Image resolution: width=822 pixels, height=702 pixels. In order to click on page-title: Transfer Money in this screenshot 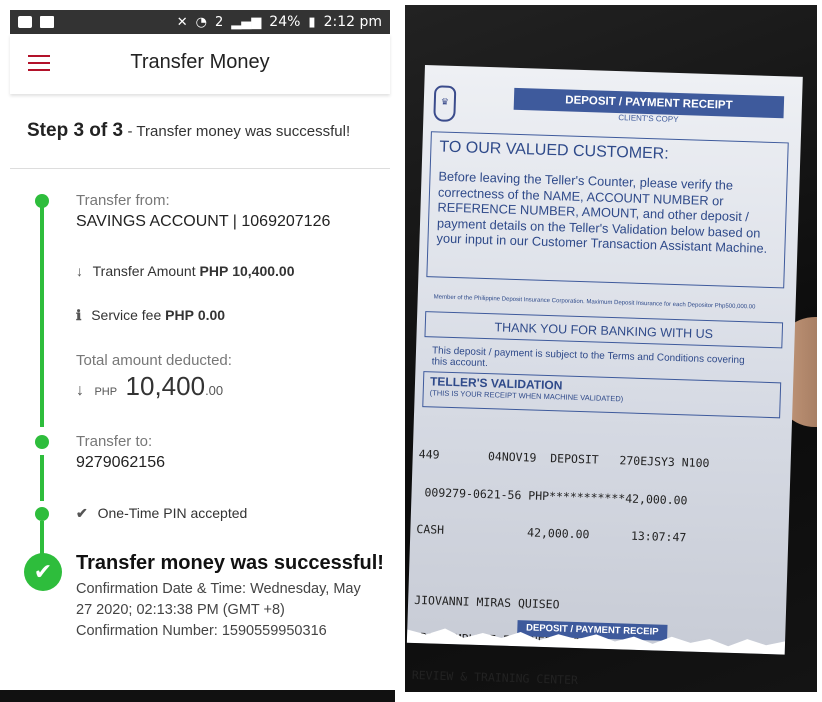, I will do `click(200, 62)`.